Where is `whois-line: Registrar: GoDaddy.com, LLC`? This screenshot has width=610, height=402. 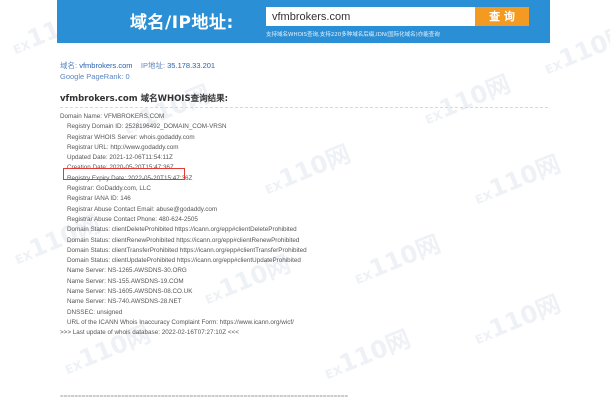 whois-line: Registrar: GoDaddy.com, LLC is located at coordinates (109, 189).